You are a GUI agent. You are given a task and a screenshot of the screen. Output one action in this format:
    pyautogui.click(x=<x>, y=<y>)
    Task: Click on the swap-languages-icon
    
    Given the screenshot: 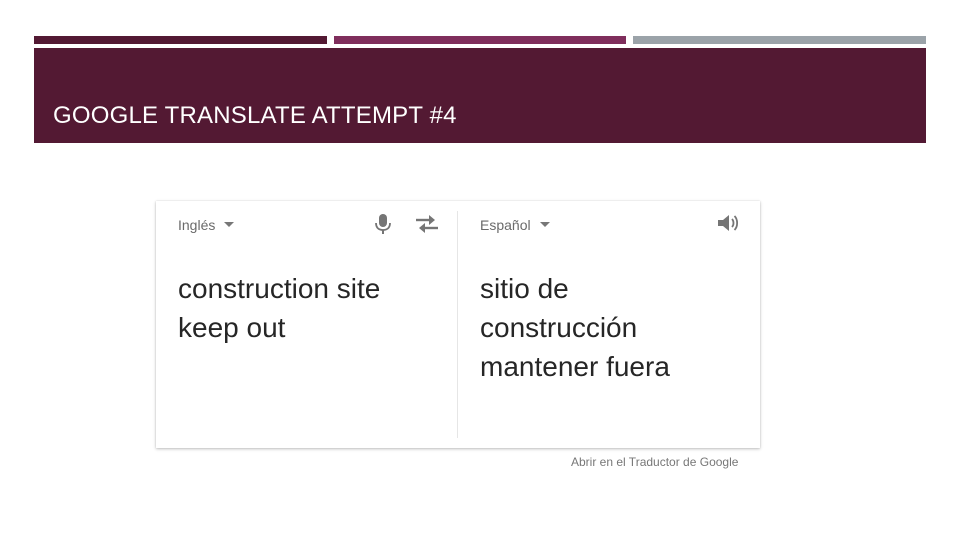 What is the action you would take?
    pyautogui.click(x=427, y=224)
    